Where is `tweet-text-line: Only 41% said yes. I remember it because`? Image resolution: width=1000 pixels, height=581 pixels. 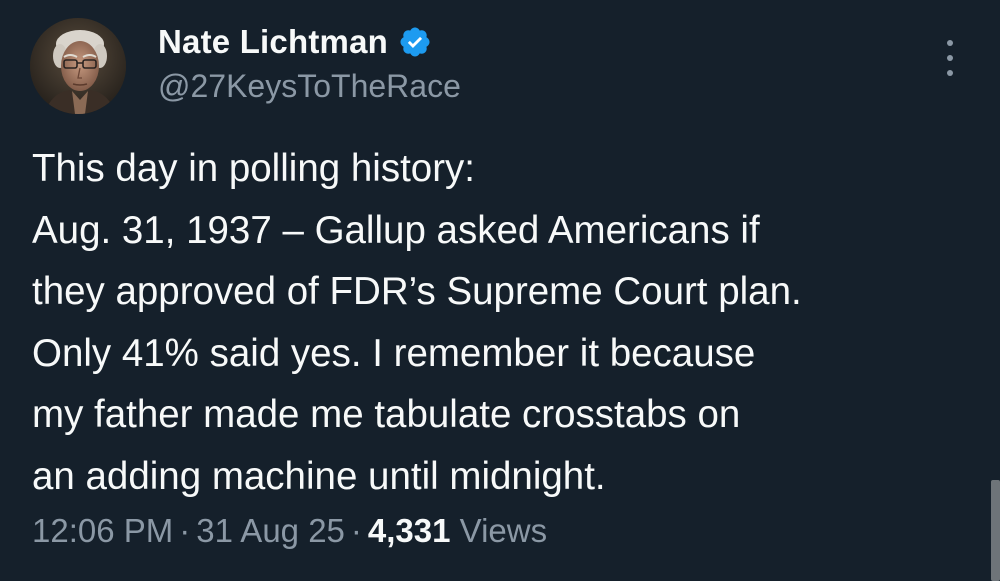
tweet-text-line: Only 41% said yes. I remember it because is located at coordinates (394, 353).